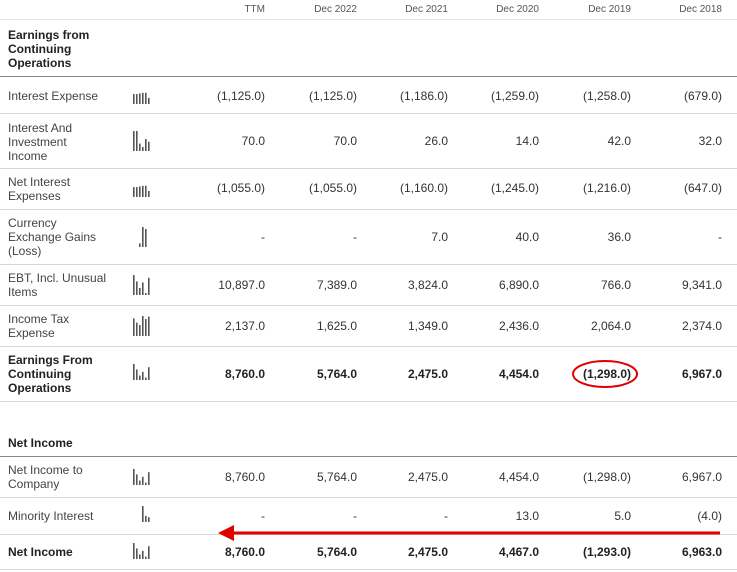 The width and height of the screenshot is (737, 572). Describe the element at coordinates (39, 189) in the screenshot. I see `row-label-net-interest-expenses: Net Interest Expenses` at that location.